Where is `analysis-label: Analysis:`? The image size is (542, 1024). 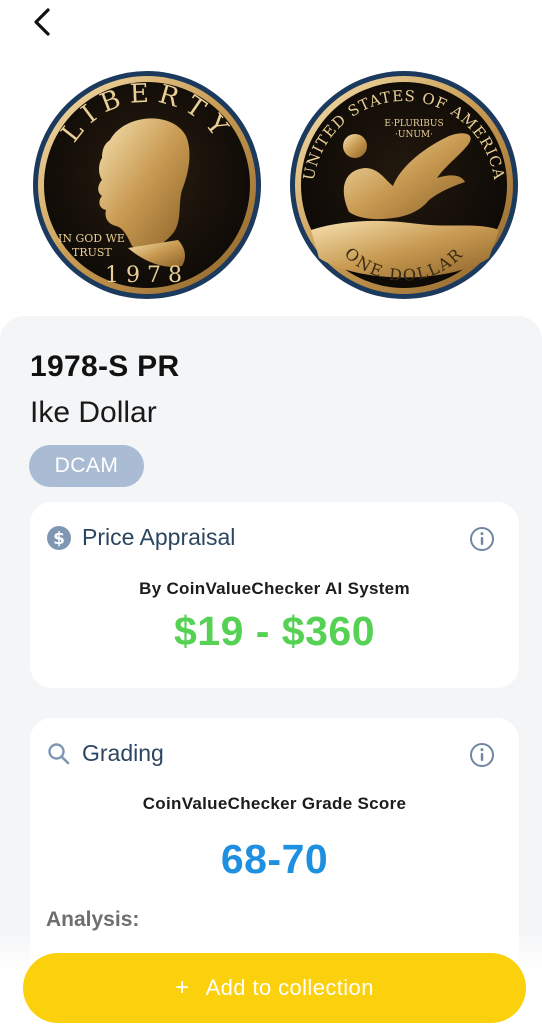
analysis-label: Analysis: is located at coordinates (93, 919).